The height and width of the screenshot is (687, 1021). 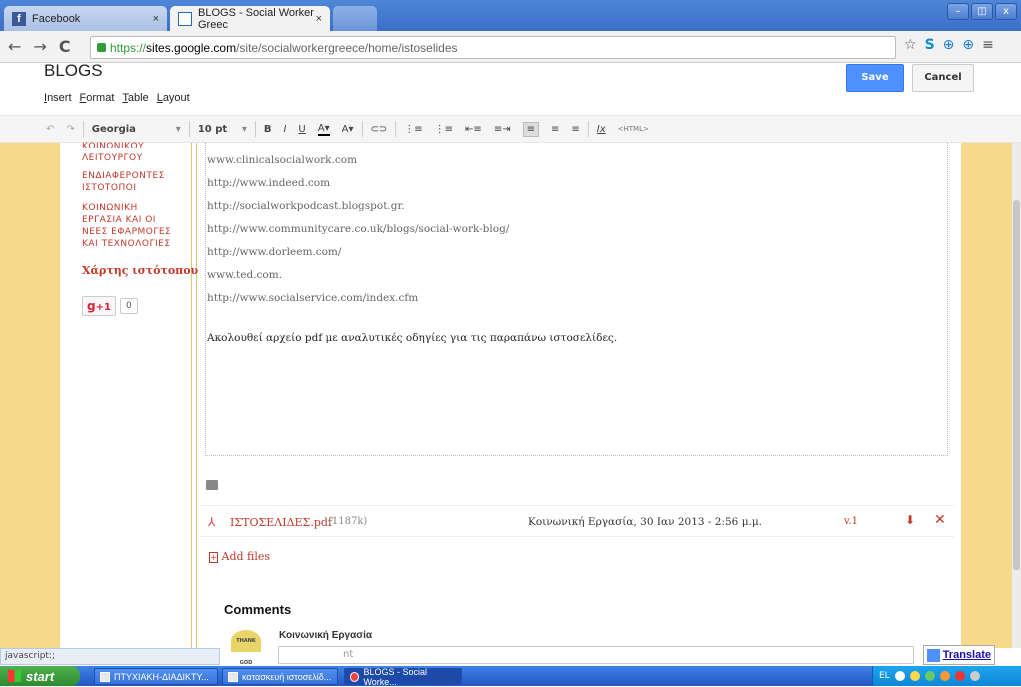 I want to click on align-center-icon: ≡, so click(x=555, y=129).